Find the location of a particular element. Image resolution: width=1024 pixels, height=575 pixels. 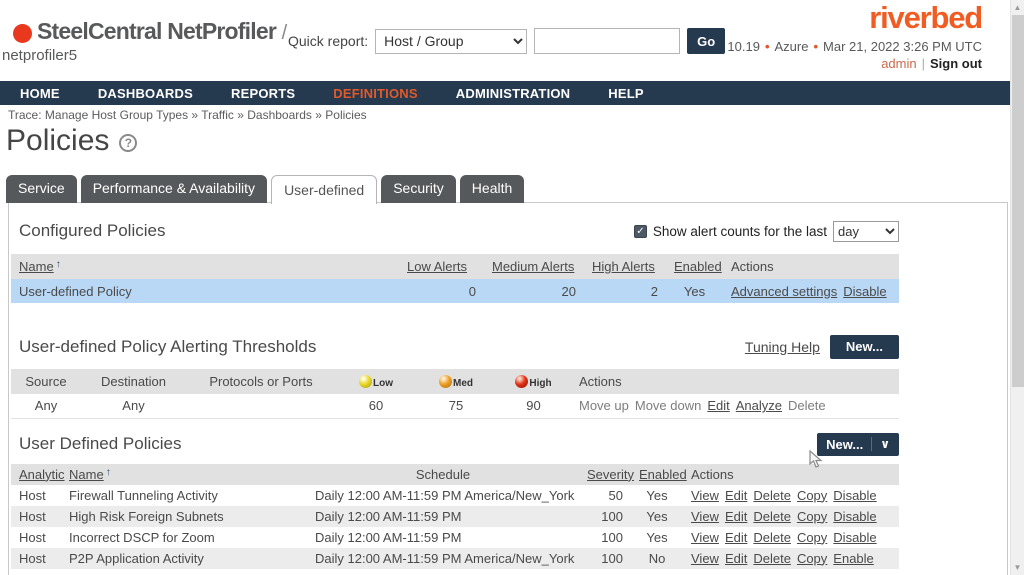

destination-cell: Any is located at coordinates (133, 406).